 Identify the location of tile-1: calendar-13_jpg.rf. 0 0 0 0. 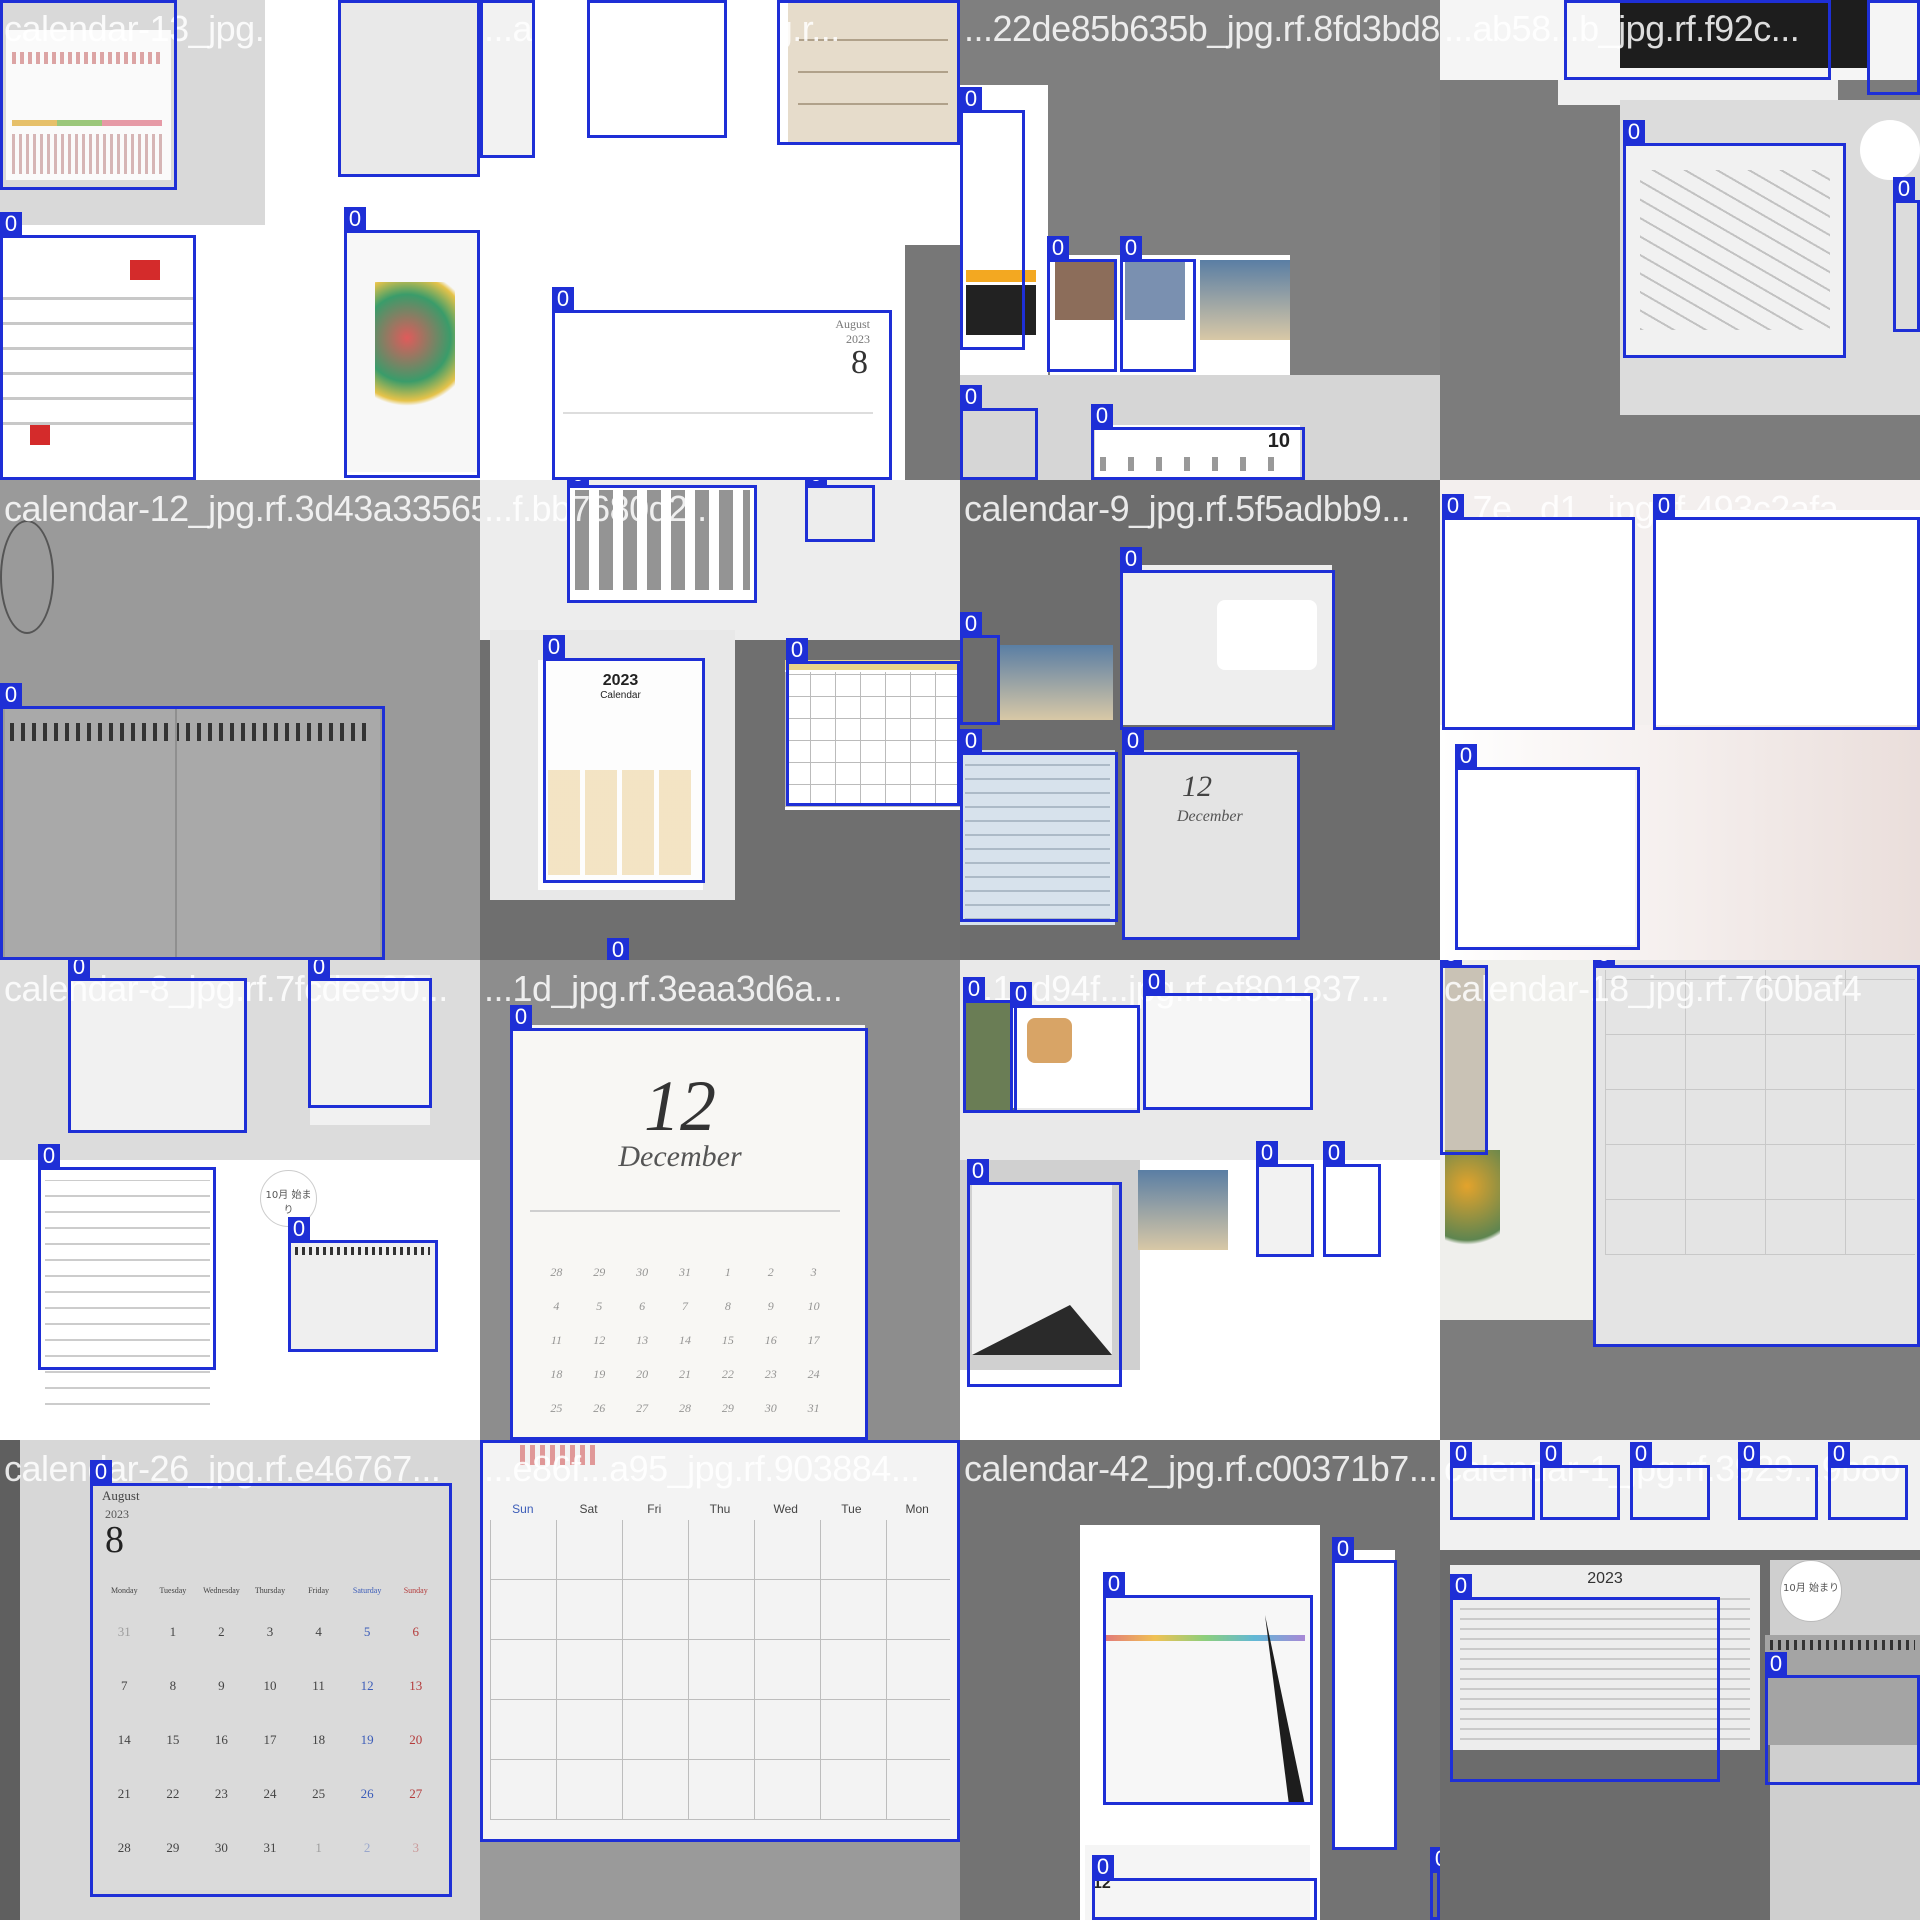
(240, 240).